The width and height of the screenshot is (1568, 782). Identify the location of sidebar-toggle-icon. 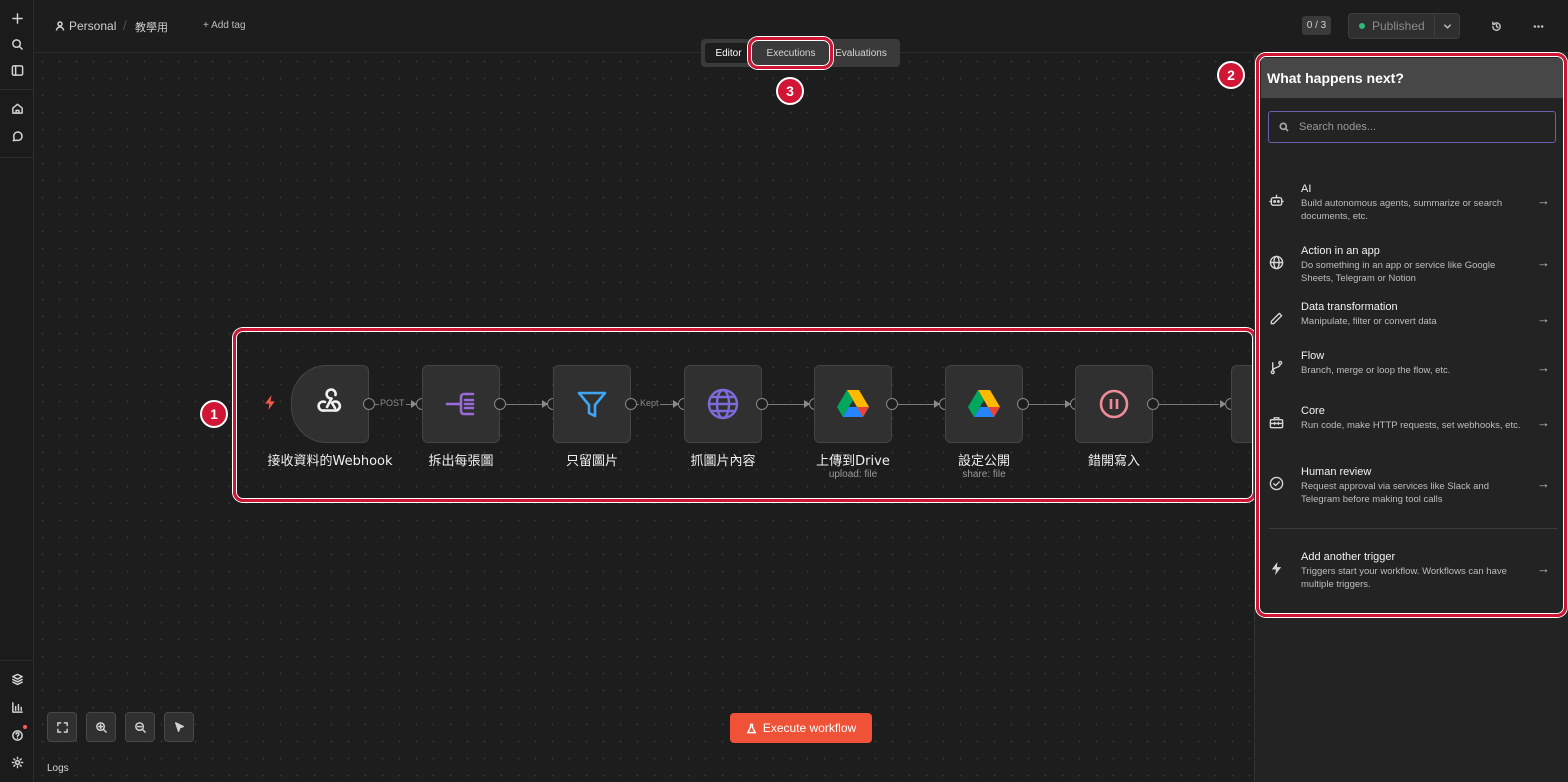
(17, 70).